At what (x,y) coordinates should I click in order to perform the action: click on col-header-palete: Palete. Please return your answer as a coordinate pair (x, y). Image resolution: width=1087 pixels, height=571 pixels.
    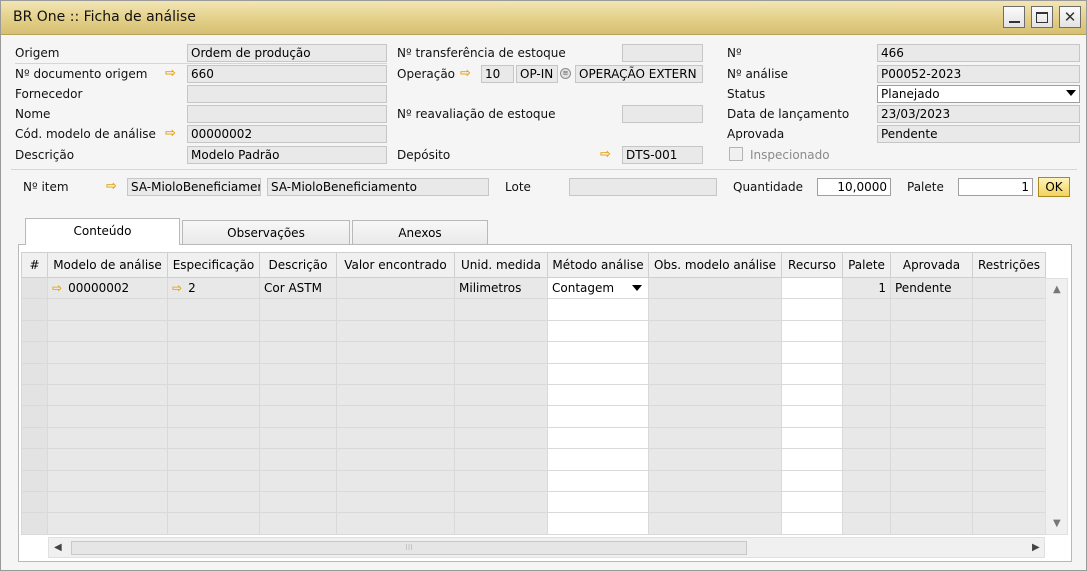
    Looking at the image, I should click on (866, 265).